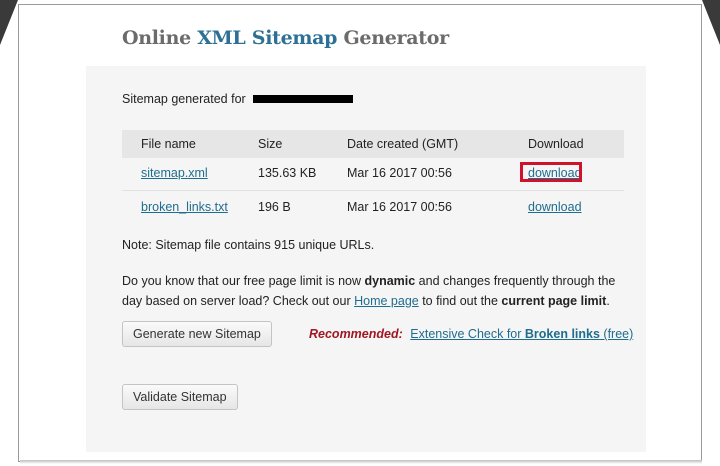  What do you see at coordinates (556, 144) in the screenshot?
I see `column-header-download: Download` at bounding box center [556, 144].